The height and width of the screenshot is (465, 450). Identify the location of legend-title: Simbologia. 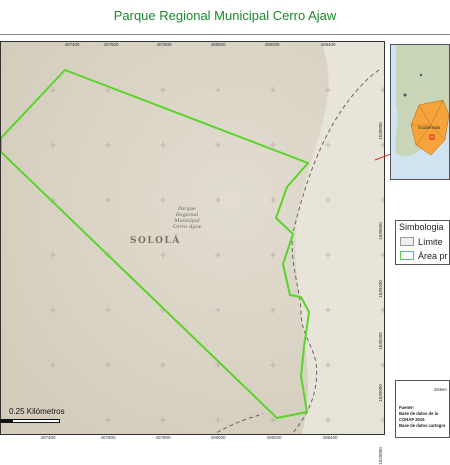
(421, 227).